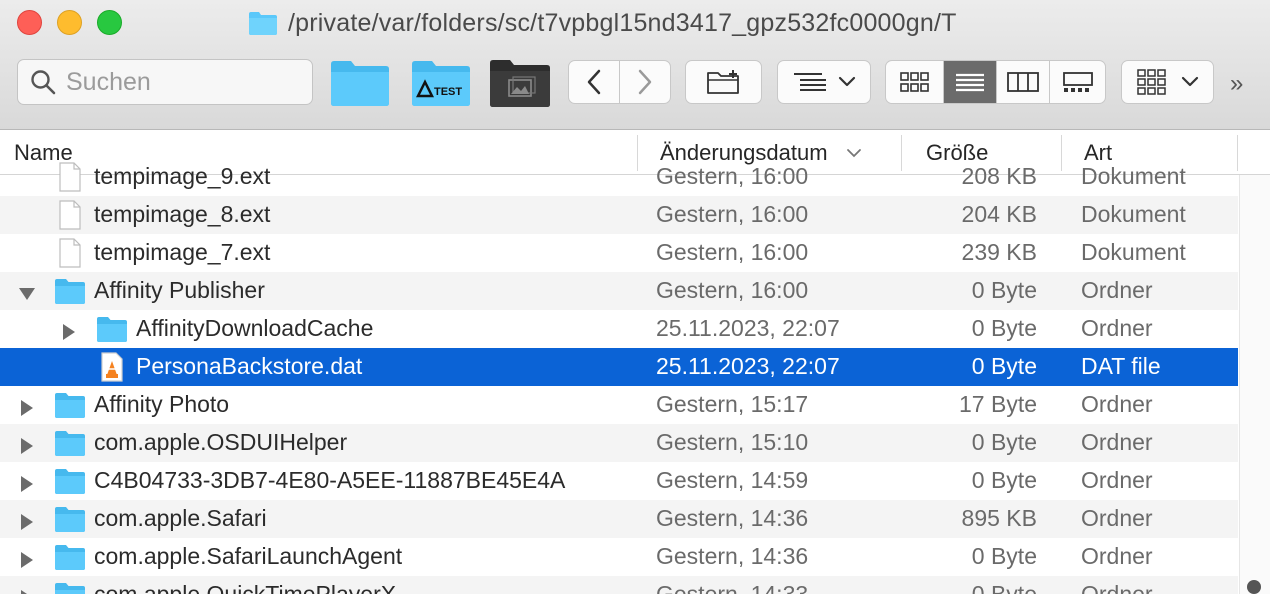  Describe the element at coordinates (182, 252) in the screenshot. I see `file-name: tempimage_7.ext` at that location.